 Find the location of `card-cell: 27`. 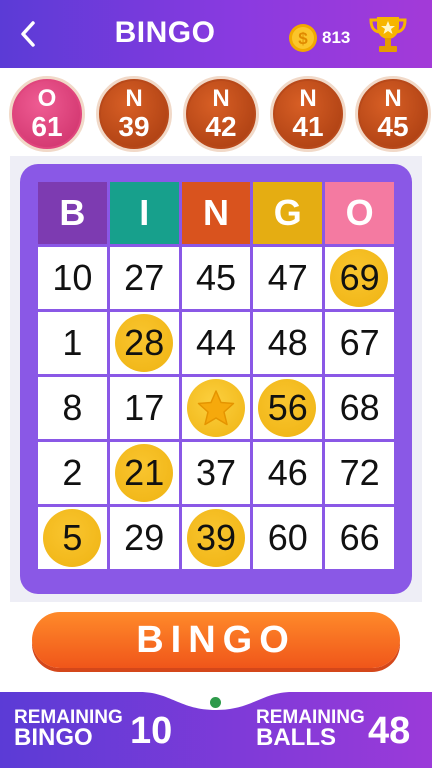

card-cell: 27 is located at coordinates (144, 278).